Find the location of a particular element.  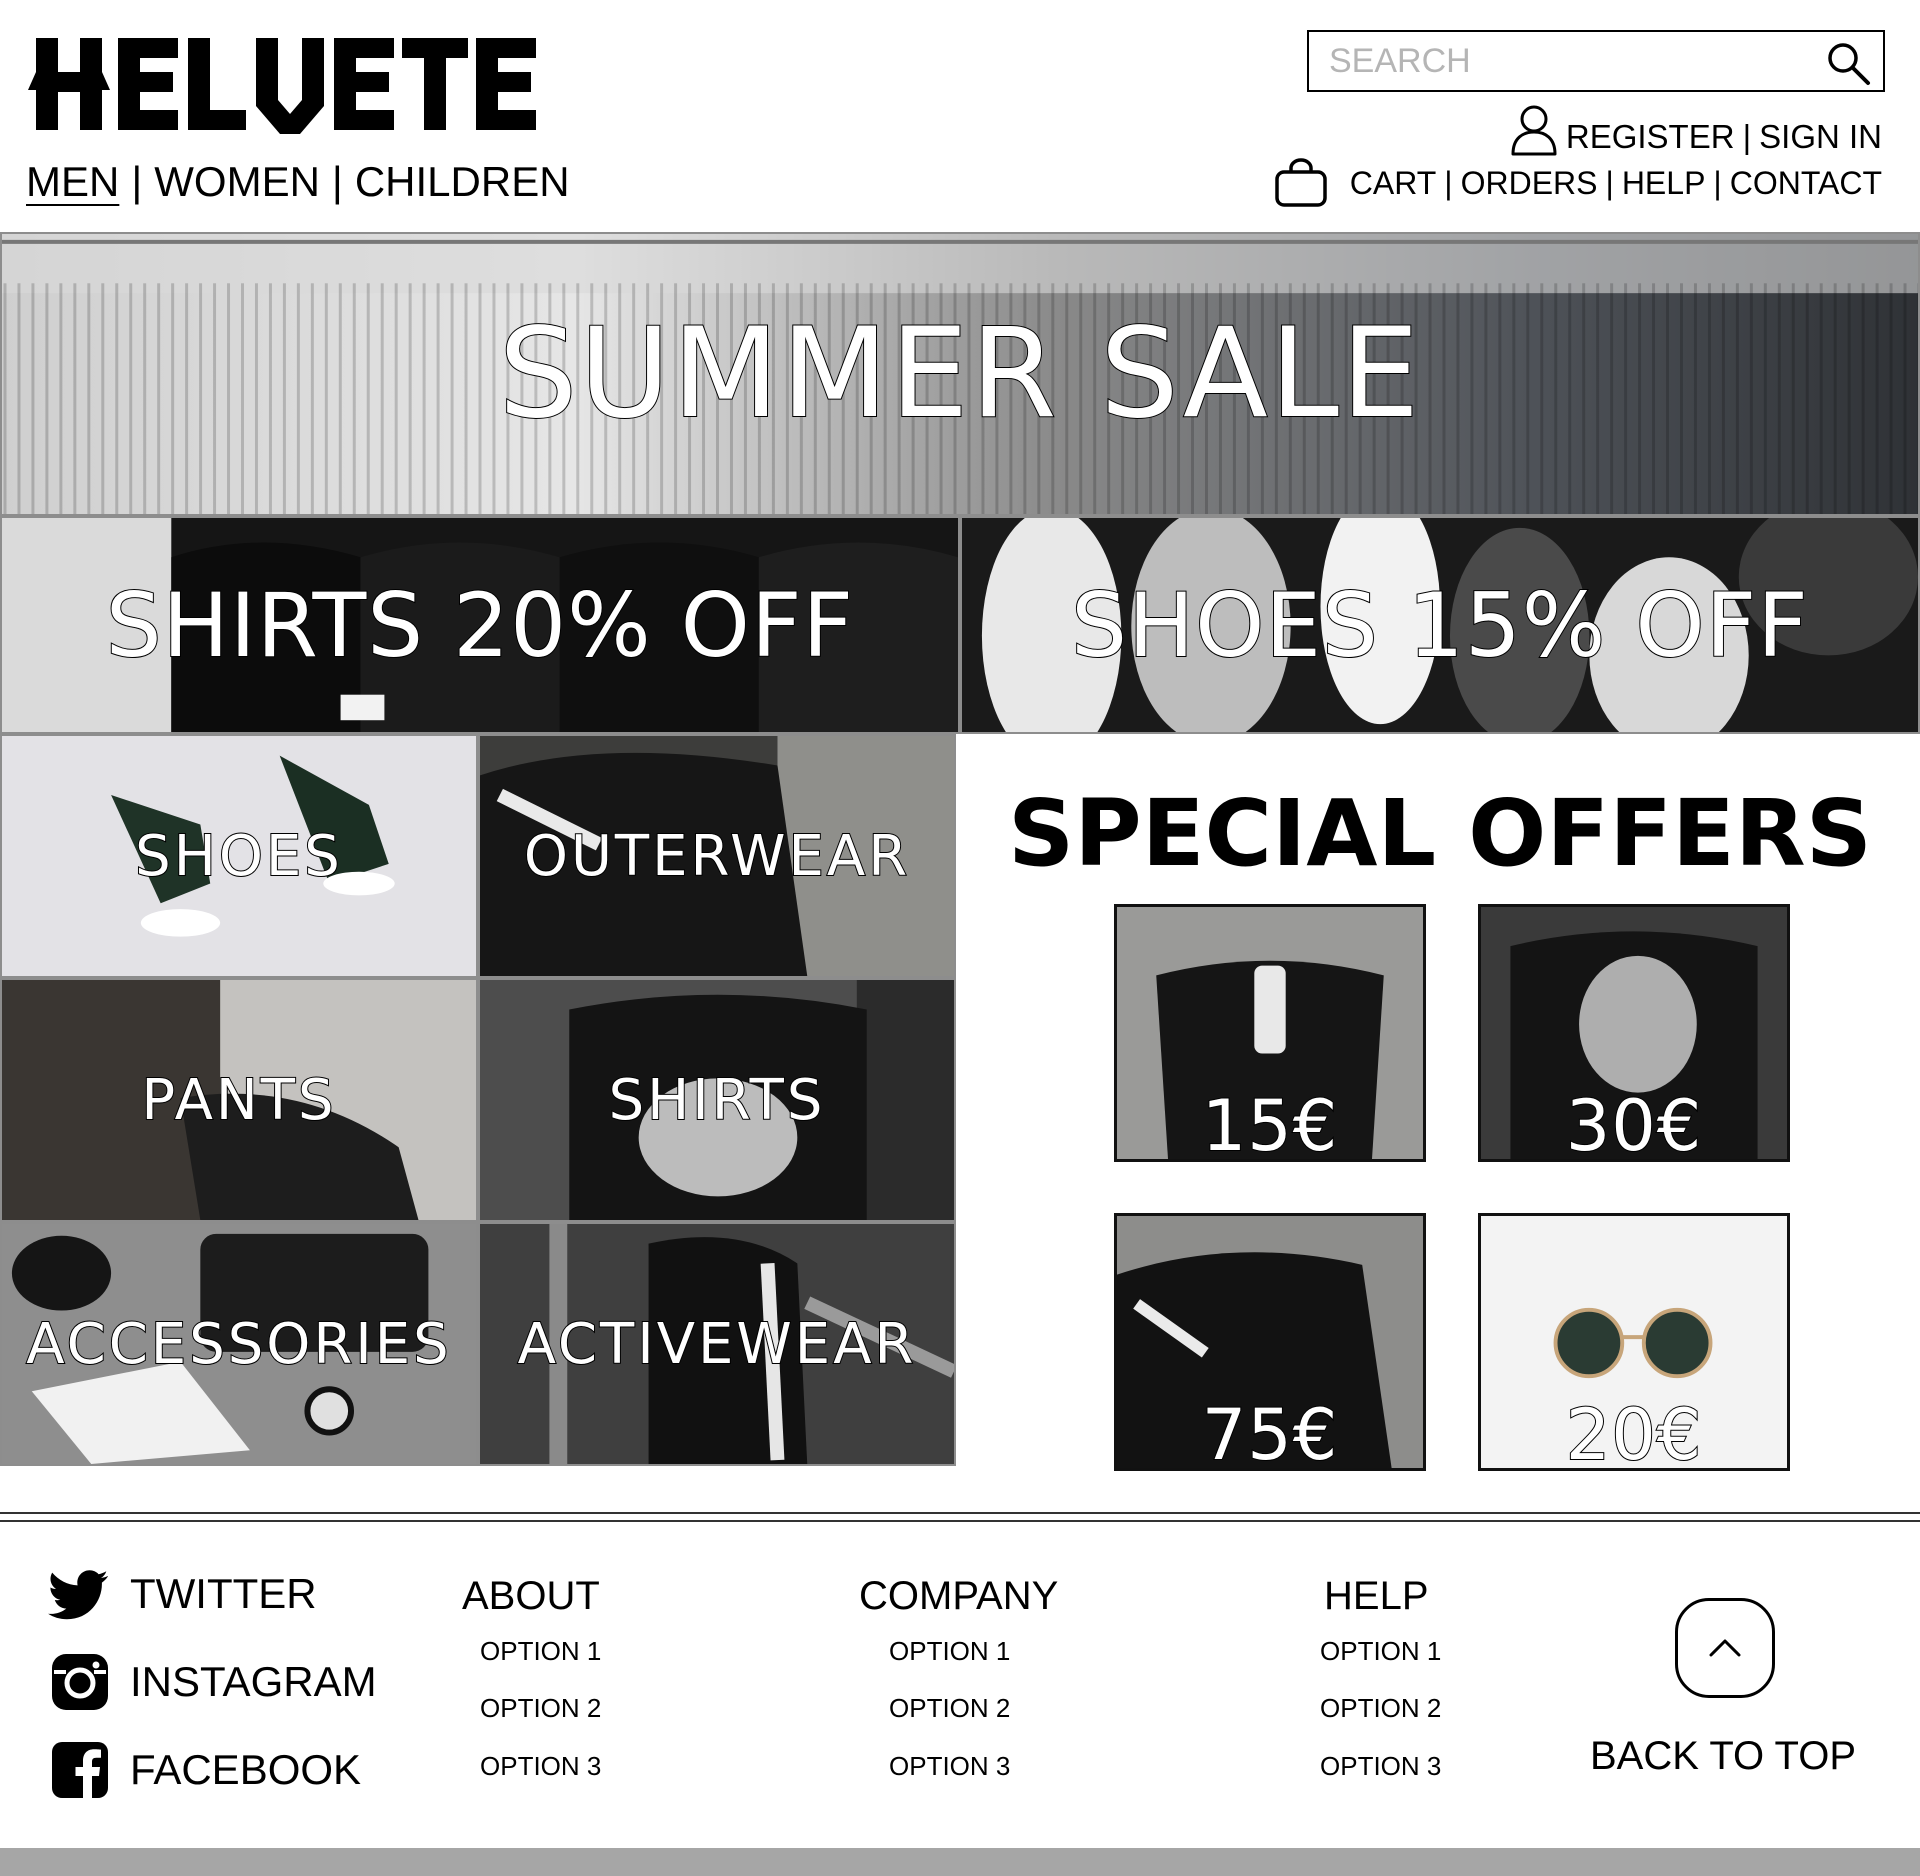

footer-about-option-3: OPTION 3 is located at coordinates (540, 1766).